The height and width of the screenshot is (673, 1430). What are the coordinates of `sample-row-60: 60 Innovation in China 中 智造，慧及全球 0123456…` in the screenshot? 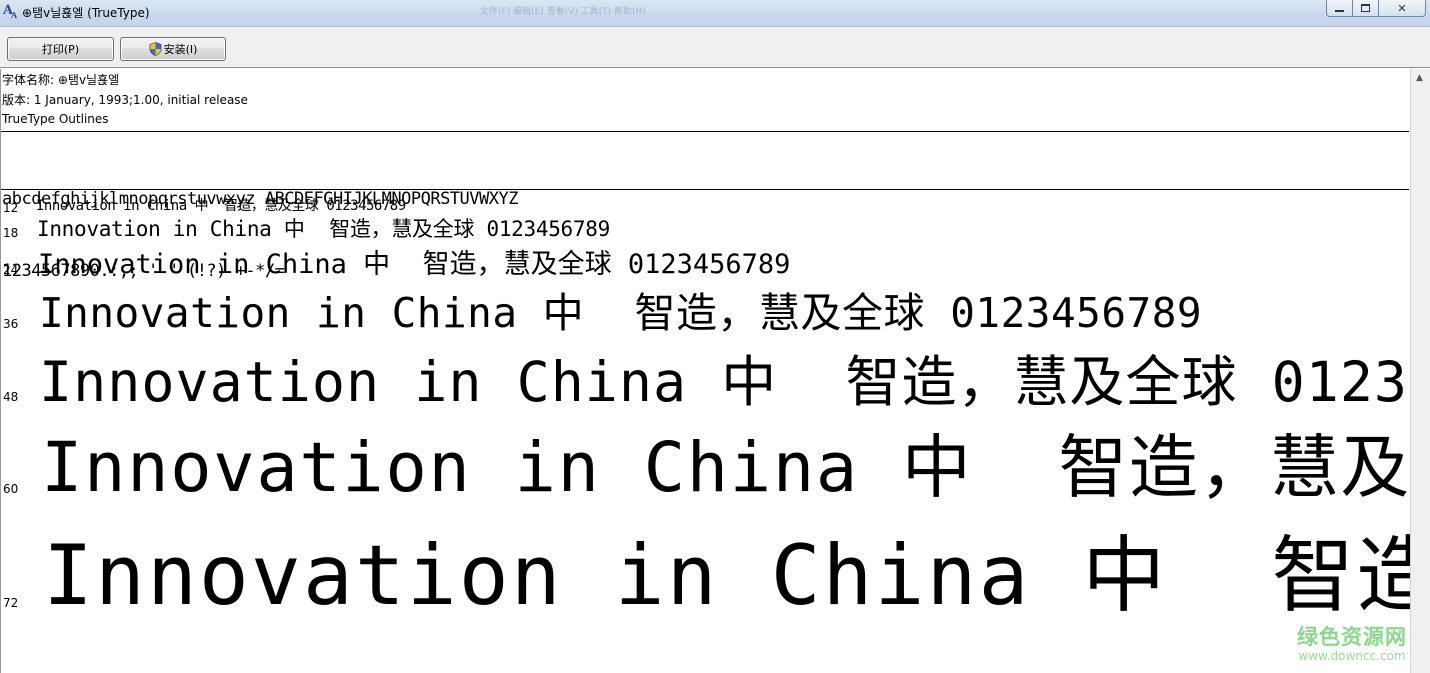 It's located at (705, 472).